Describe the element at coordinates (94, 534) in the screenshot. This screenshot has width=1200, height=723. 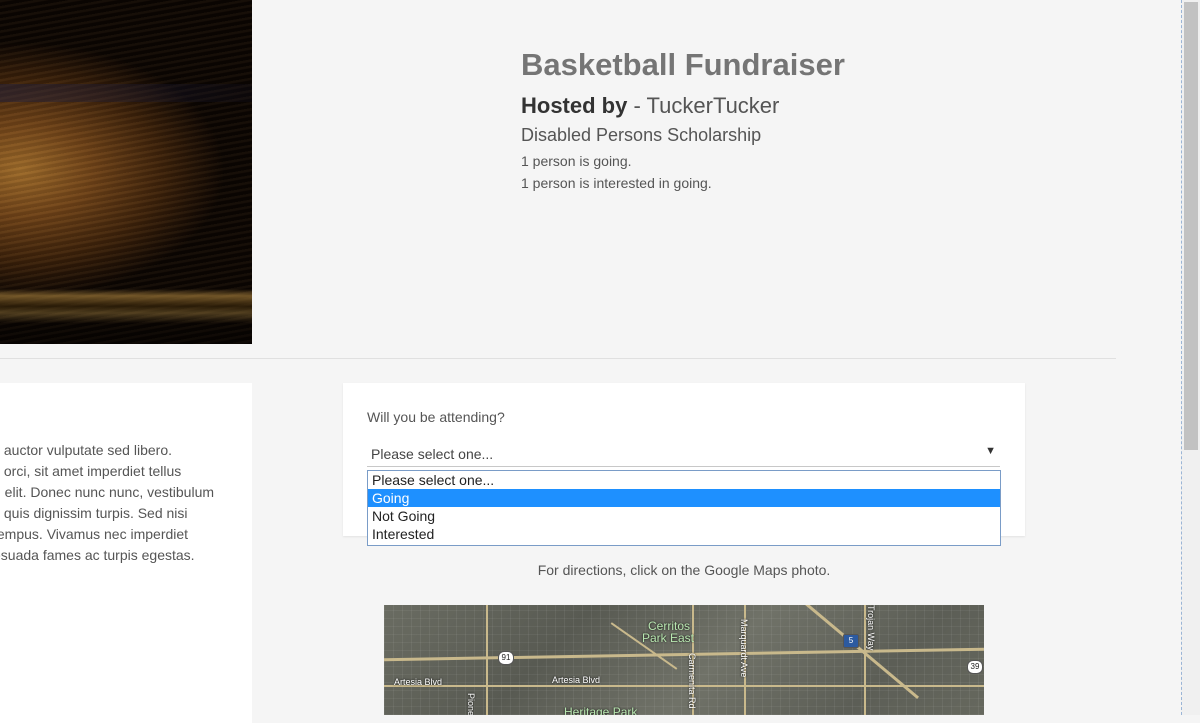
I see `description-line: tempus. Vivamus nec imperdiet` at that location.